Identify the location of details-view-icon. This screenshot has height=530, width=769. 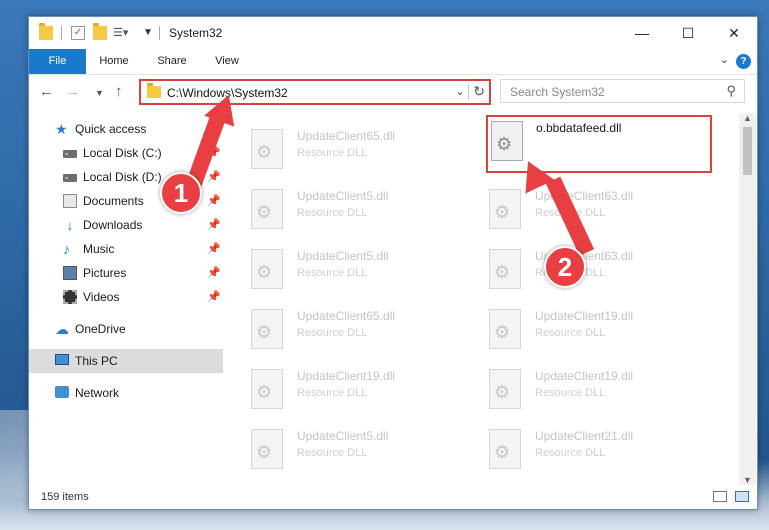
(720, 496).